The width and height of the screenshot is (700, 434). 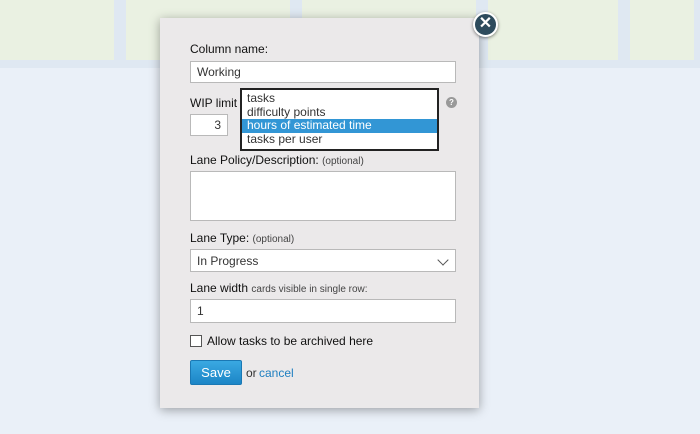 I want to click on lane-width-label: Lane width cards visible in single row:, so click(x=279, y=288).